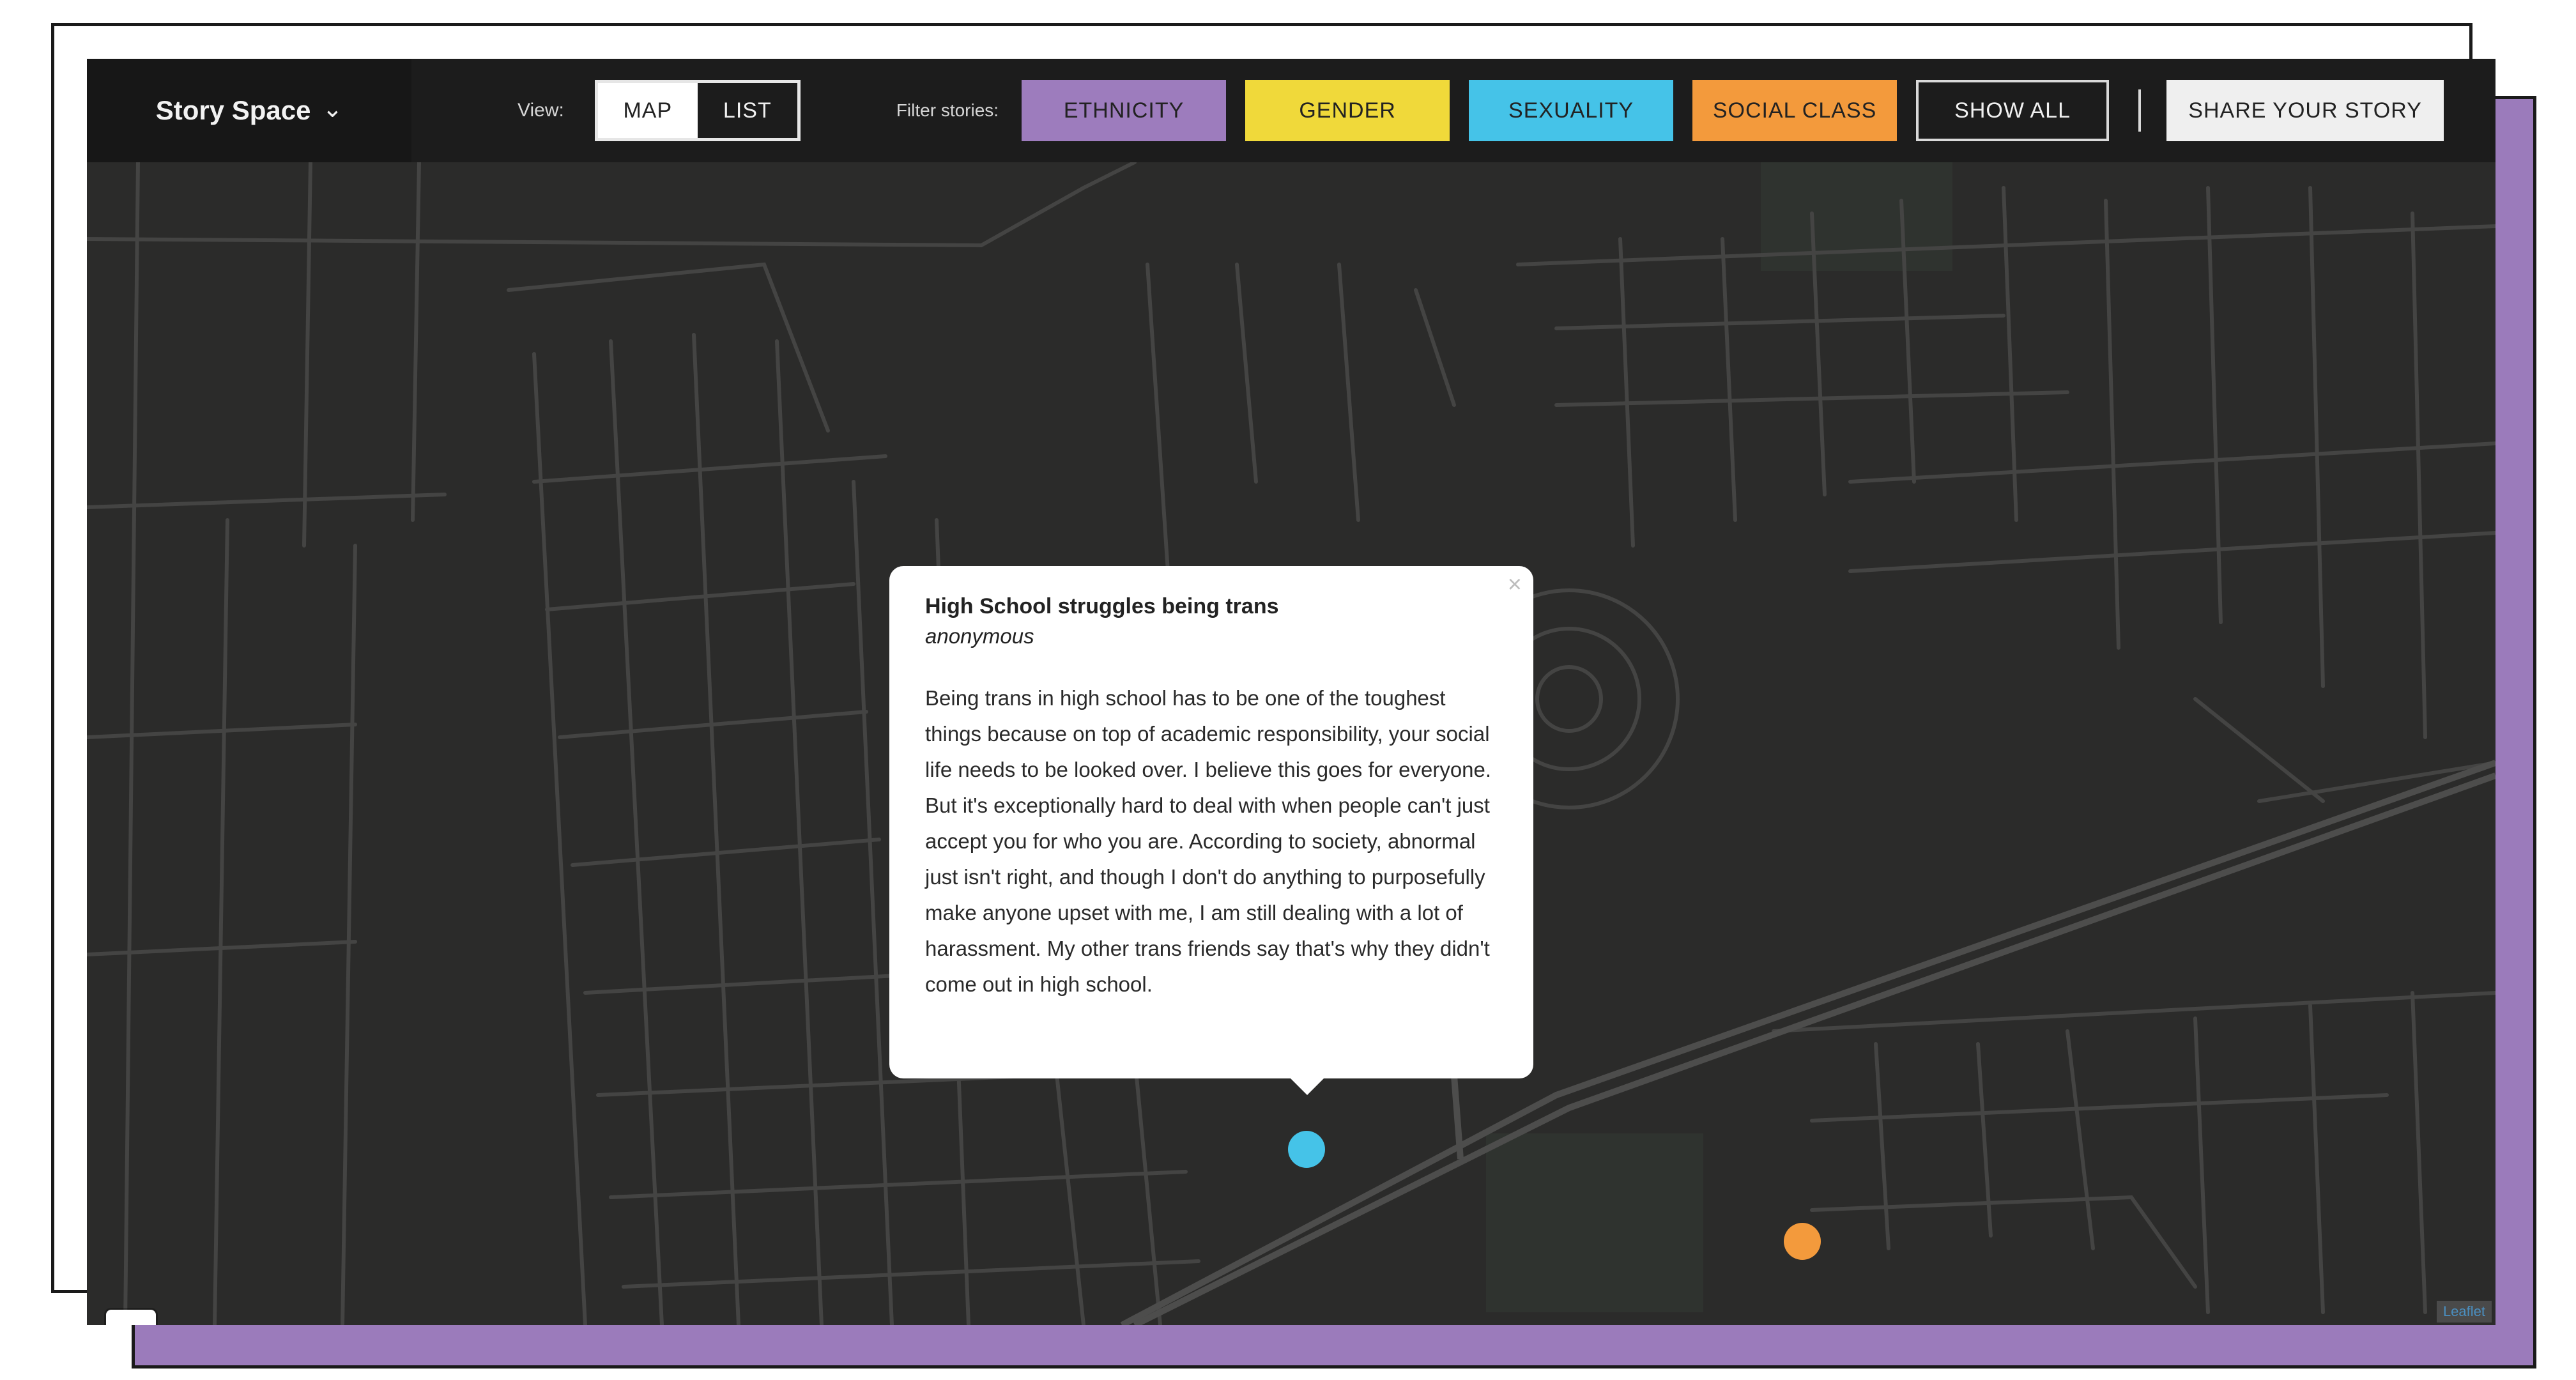  Describe the element at coordinates (1306, 1149) in the screenshot. I see `story-marker-sexuality` at that location.